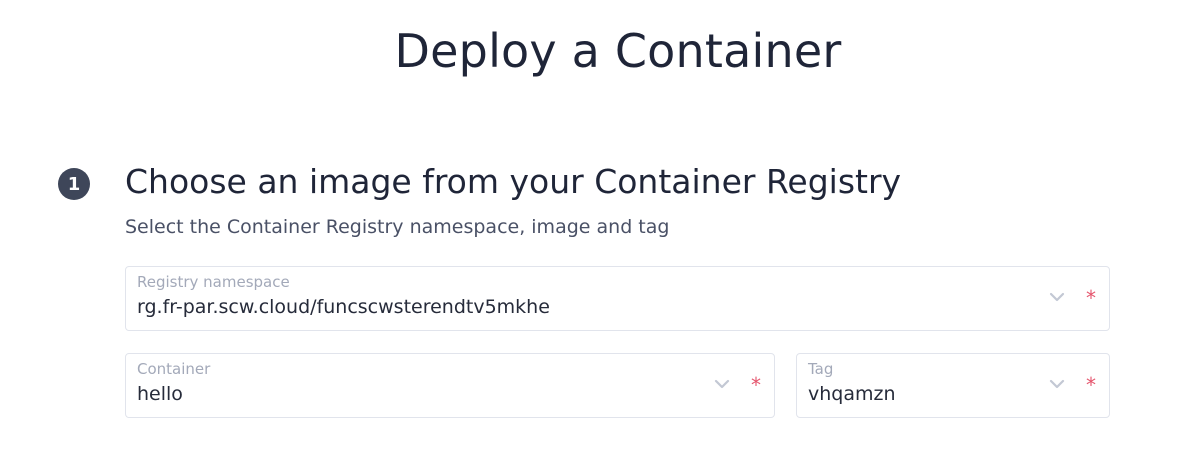  Describe the element at coordinates (953, 385) in the screenshot. I see `tag-select: Tag vhqamzn *` at that location.